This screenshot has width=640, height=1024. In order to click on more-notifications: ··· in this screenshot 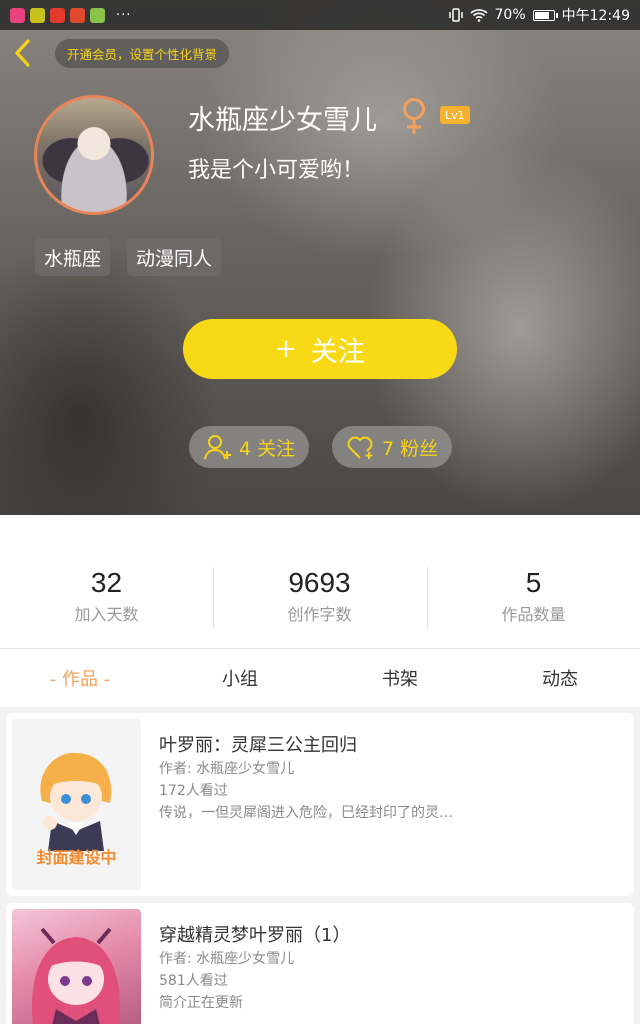, I will do `click(124, 15)`.